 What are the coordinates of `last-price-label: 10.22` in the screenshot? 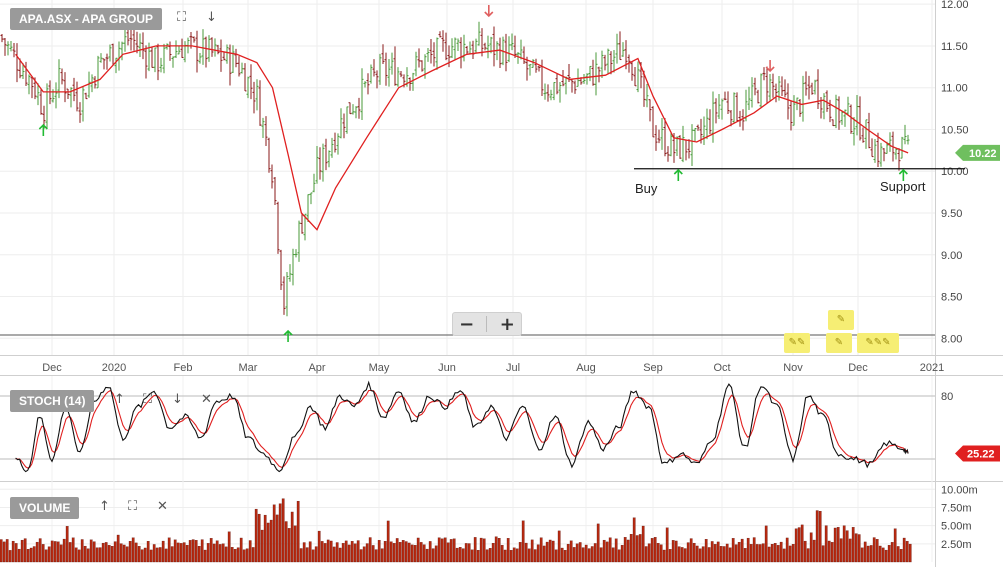 It's located at (983, 154).